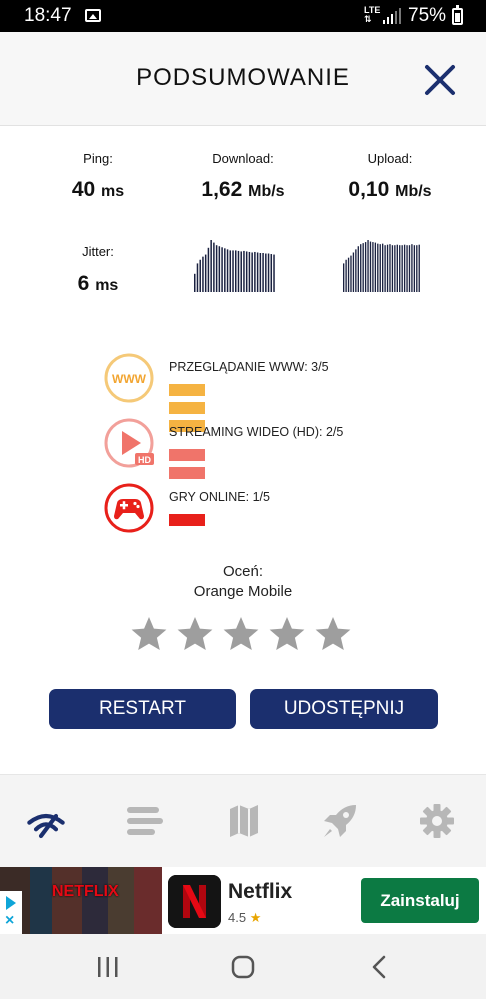 The width and height of the screenshot is (486, 999). Describe the element at coordinates (243, 189) in the screenshot. I see `download-value: 1,62 Mb/s` at that location.